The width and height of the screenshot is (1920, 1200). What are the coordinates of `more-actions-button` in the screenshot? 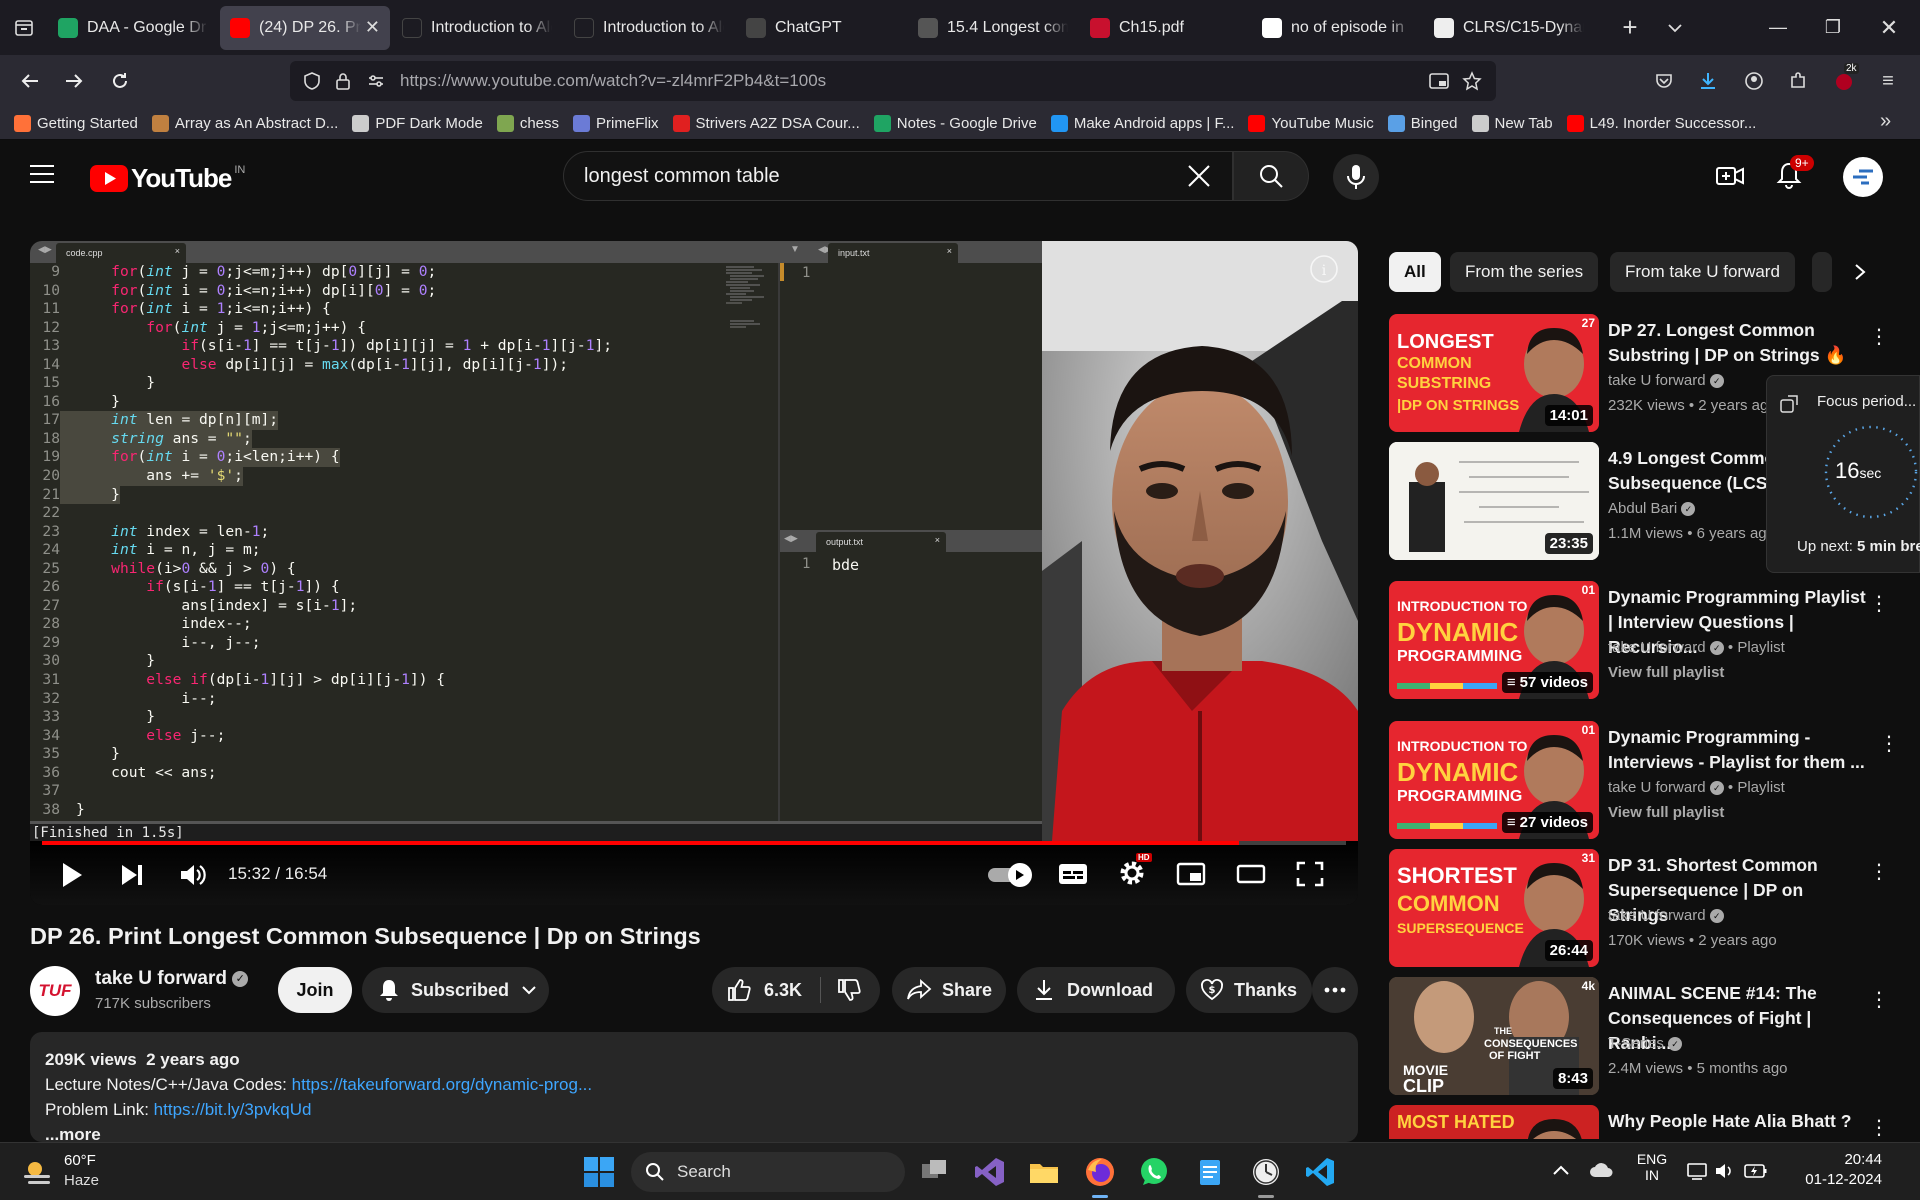 It's located at (1335, 990).